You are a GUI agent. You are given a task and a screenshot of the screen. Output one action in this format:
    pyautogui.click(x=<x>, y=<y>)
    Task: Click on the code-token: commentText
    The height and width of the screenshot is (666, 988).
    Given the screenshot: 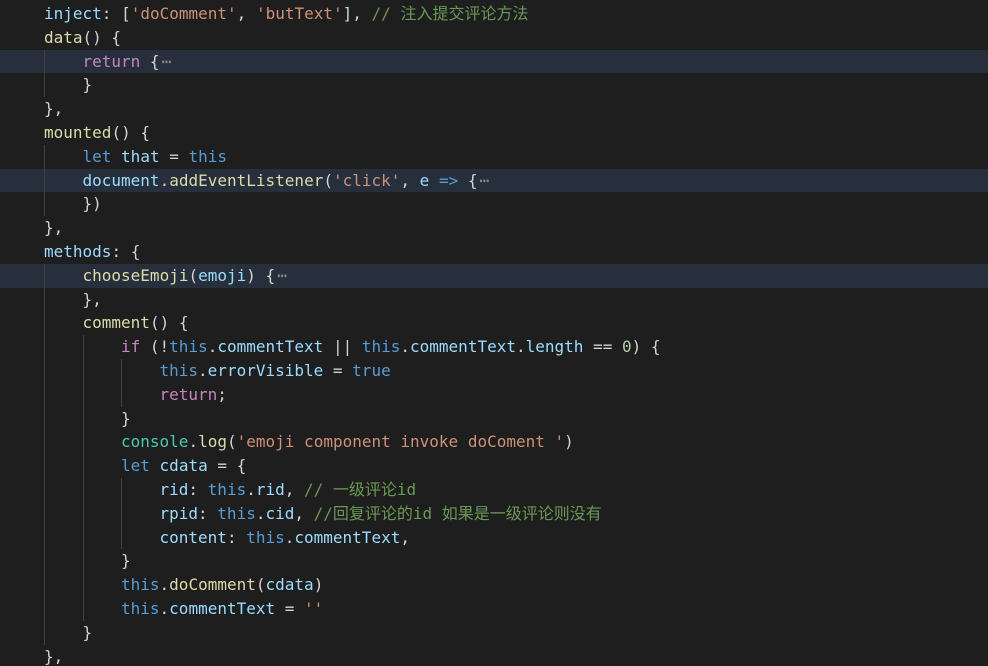 What is the action you would take?
    pyautogui.click(x=463, y=347)
    